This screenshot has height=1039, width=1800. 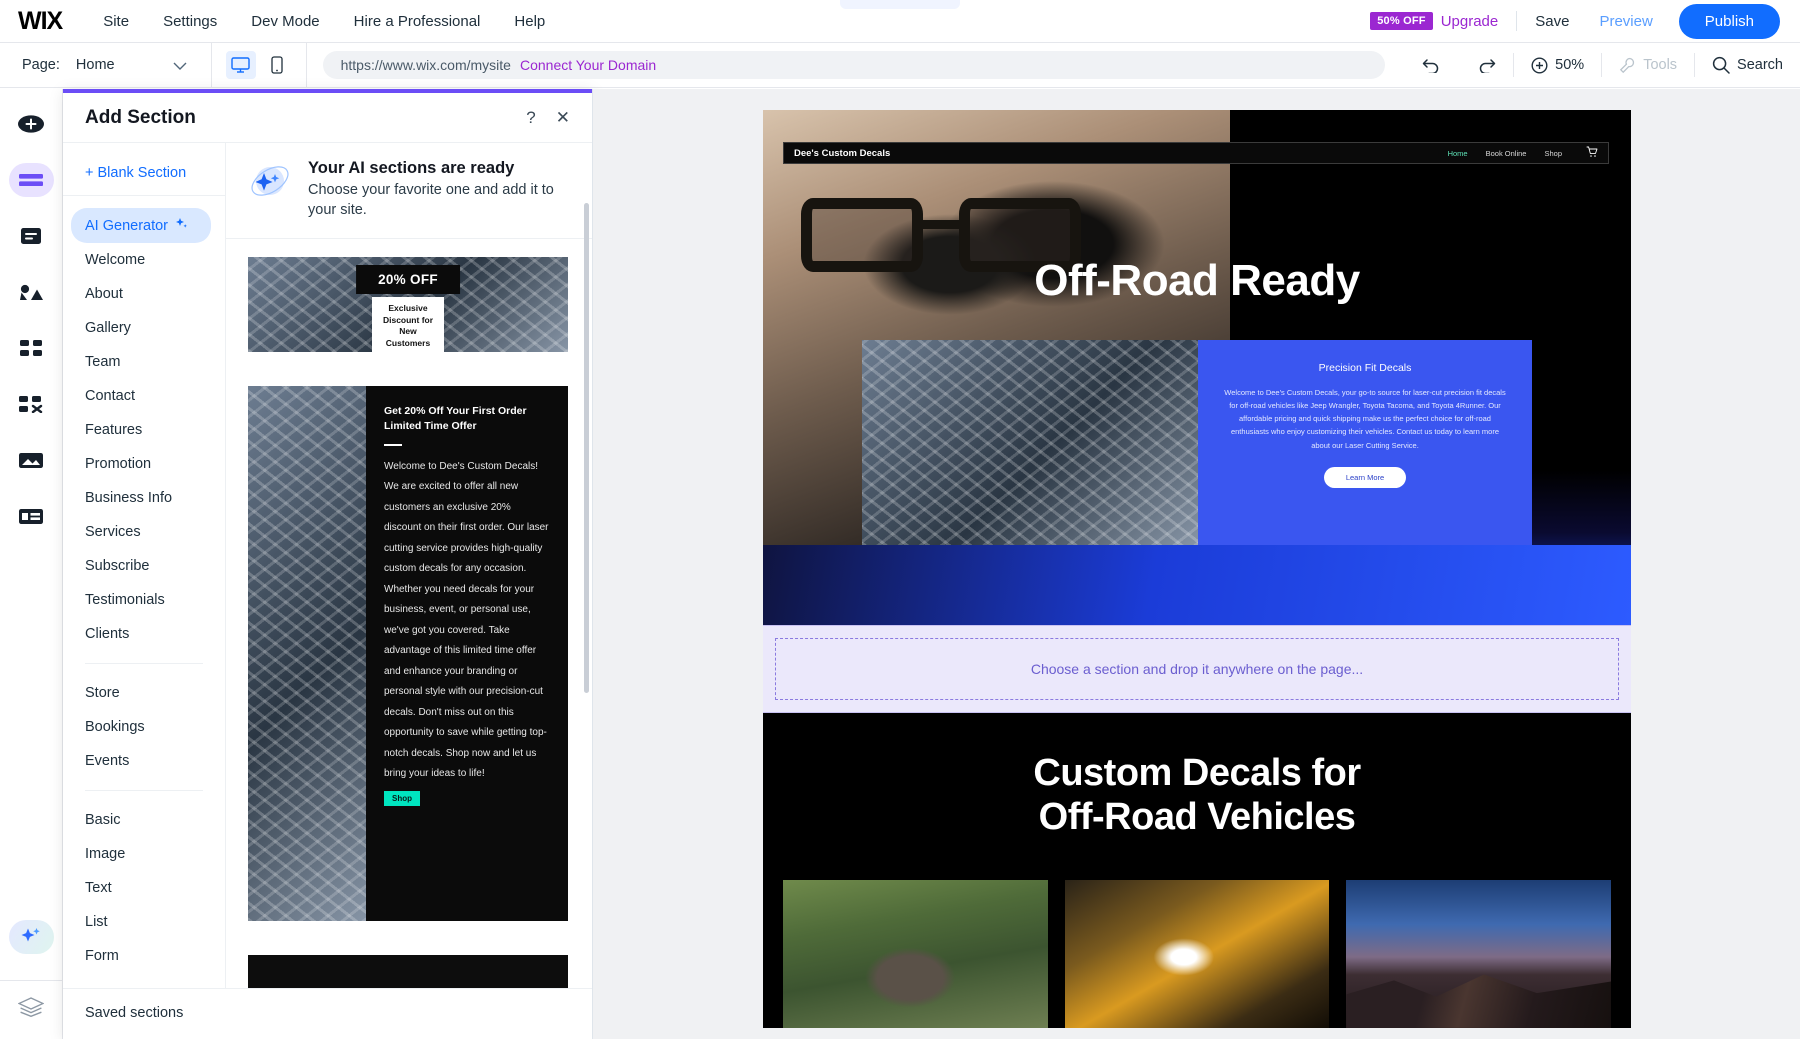 What do you see at coordinates (306, 65) in the screenshot?
I see `divider` at bounding box center [306, 65].